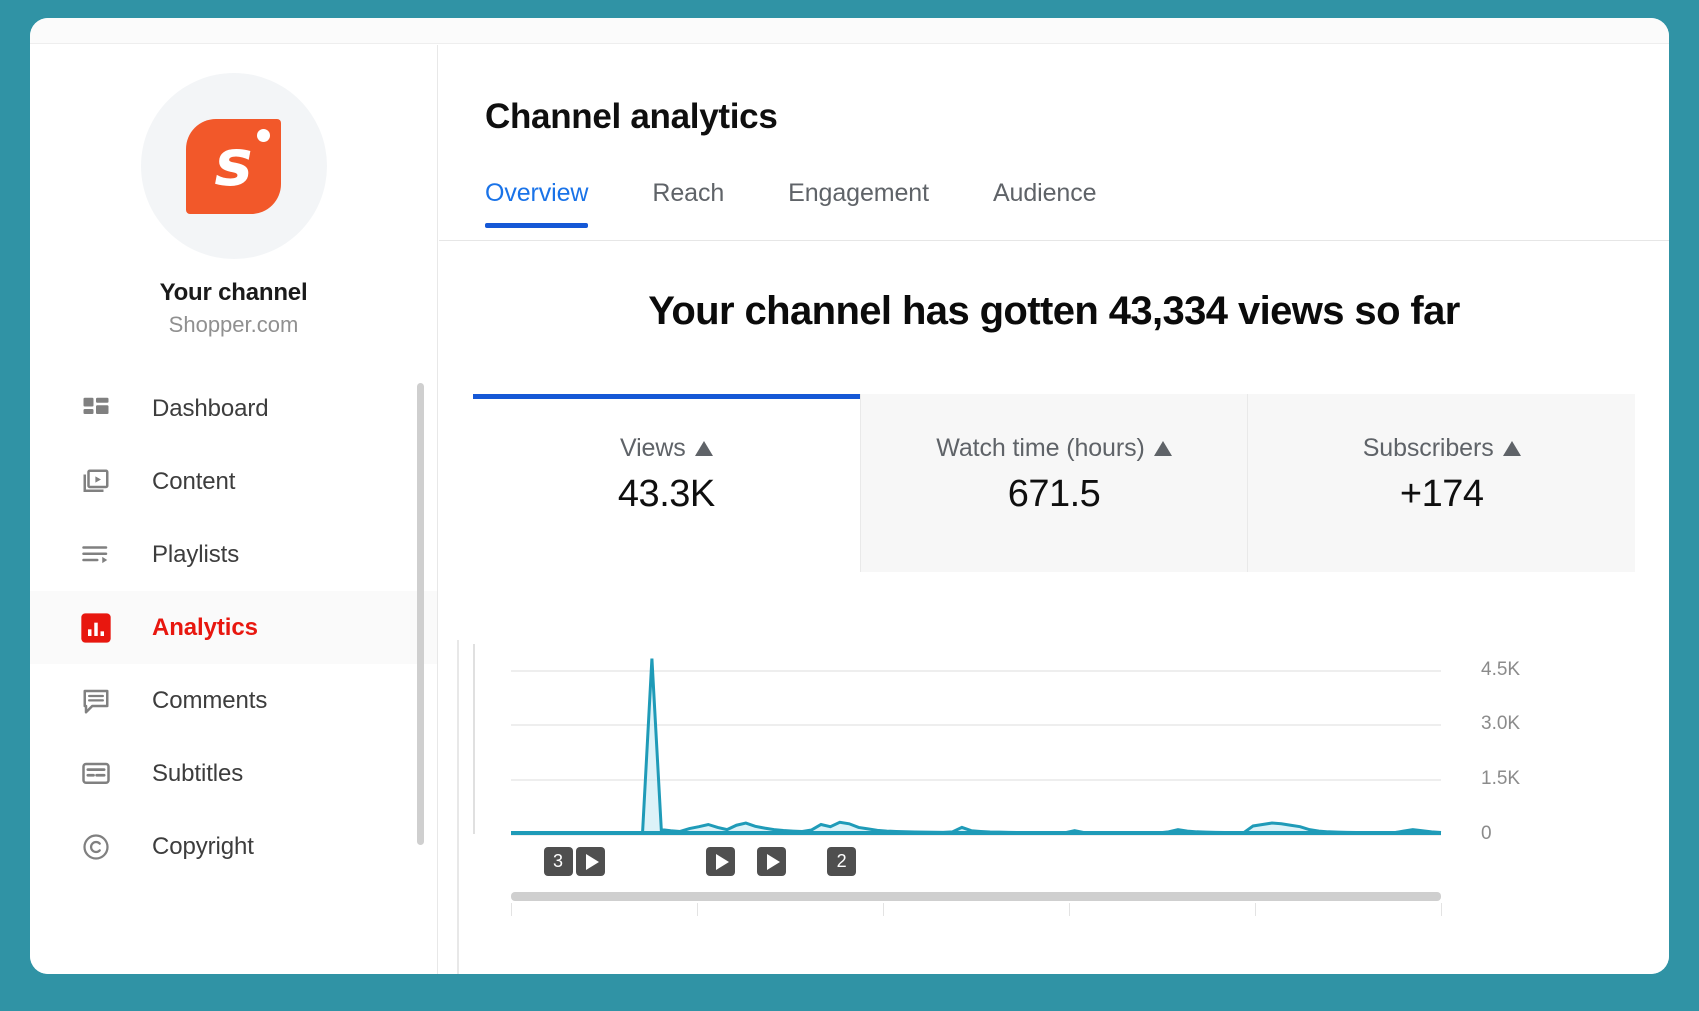 The height and width of the screenshot is (1011, 1699). Describe the element at coordinates (666, 494) in the screenshot. I see `metric-value: 43.3K` at that location.